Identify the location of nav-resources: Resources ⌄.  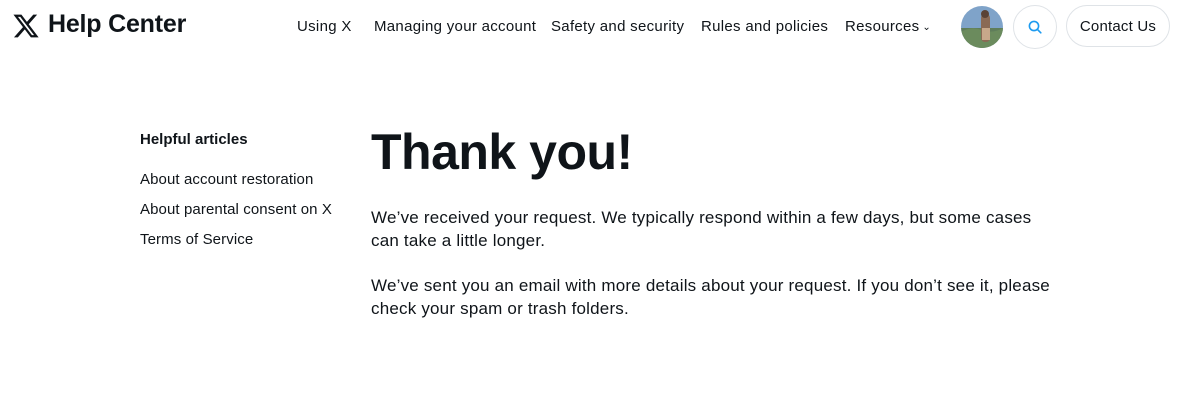
(888, 26).